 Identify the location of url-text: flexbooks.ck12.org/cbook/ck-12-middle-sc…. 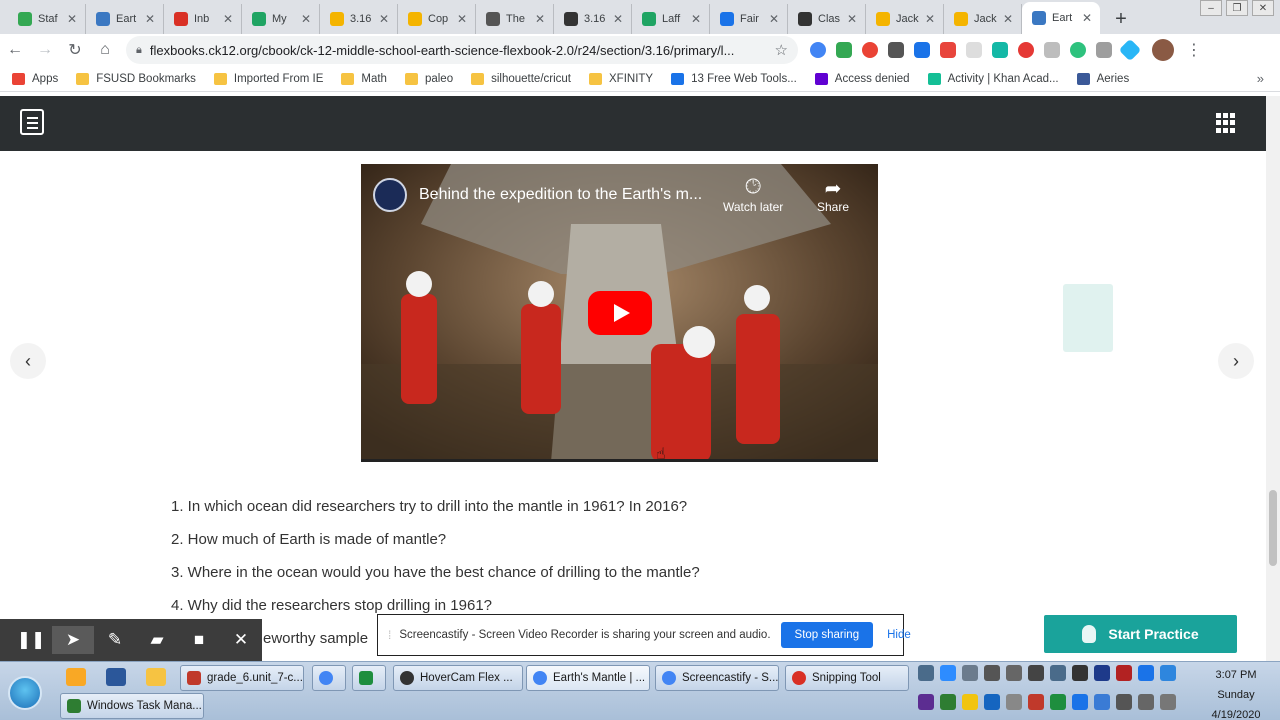
(462, 50).